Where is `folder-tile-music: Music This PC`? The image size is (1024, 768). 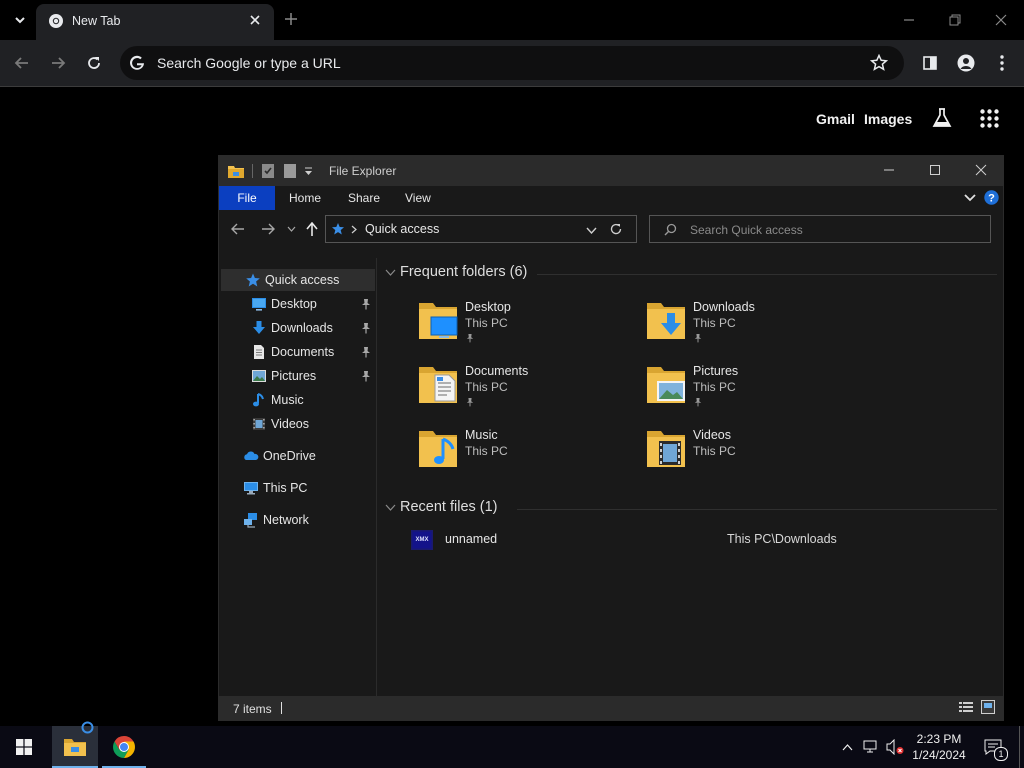
folder-tile-music: Music This PC is located at coordinates (527, 455).